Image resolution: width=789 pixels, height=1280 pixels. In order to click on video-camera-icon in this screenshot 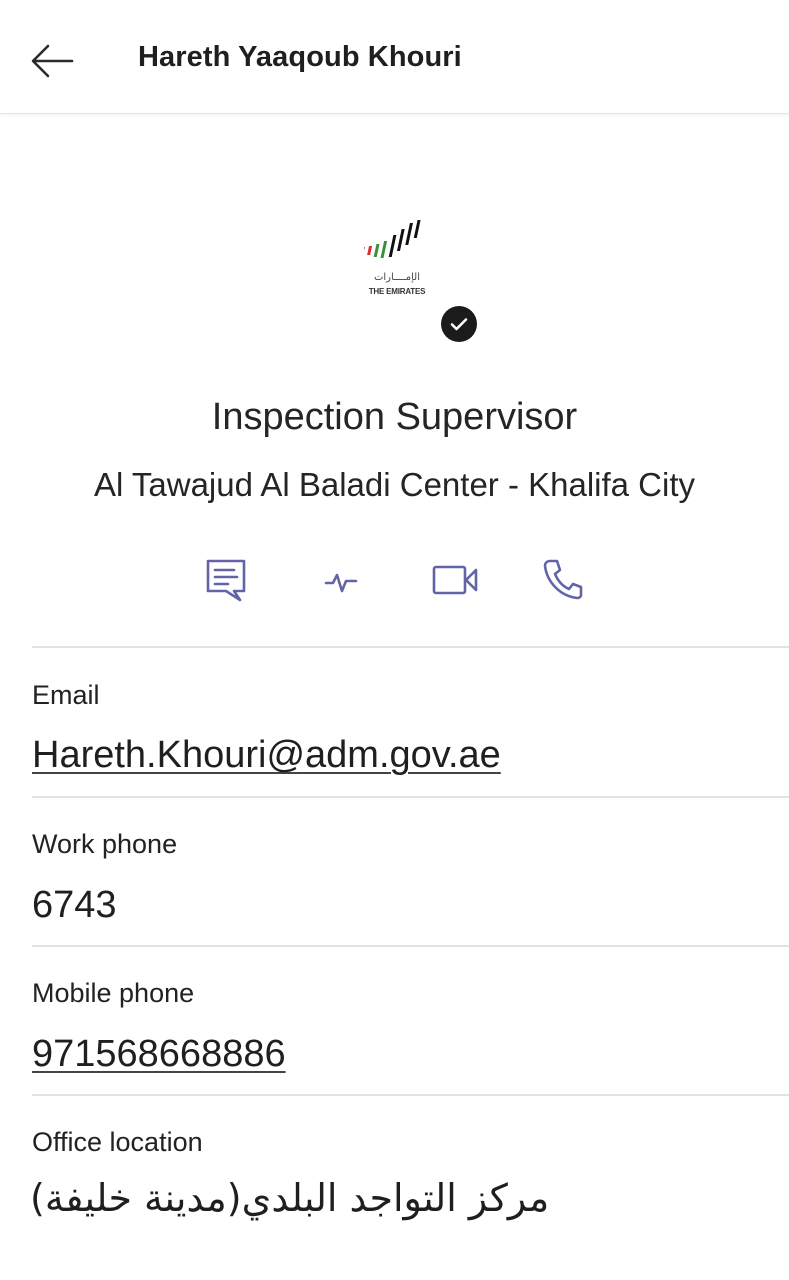, I will do `click(455, 580)`.